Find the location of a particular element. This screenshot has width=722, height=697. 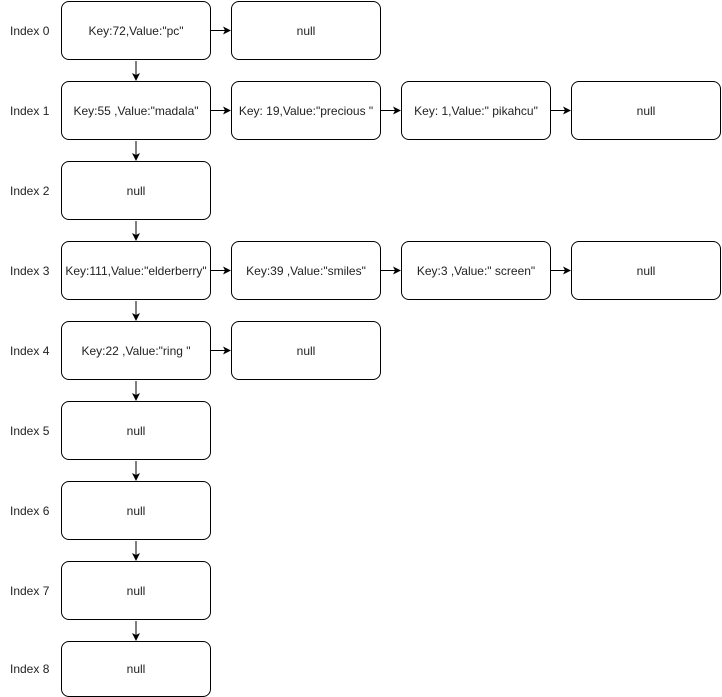

entry-node: Key:3 ,Value:" screen" is located at coordinates (476, 270).